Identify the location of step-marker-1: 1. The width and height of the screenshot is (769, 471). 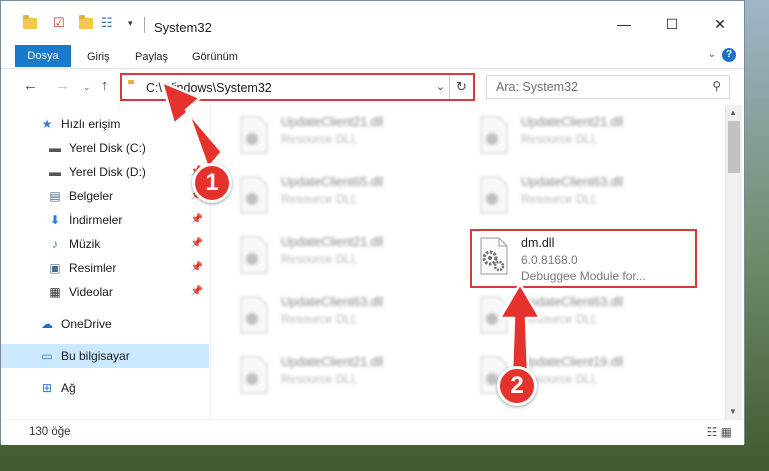
(212, 183).